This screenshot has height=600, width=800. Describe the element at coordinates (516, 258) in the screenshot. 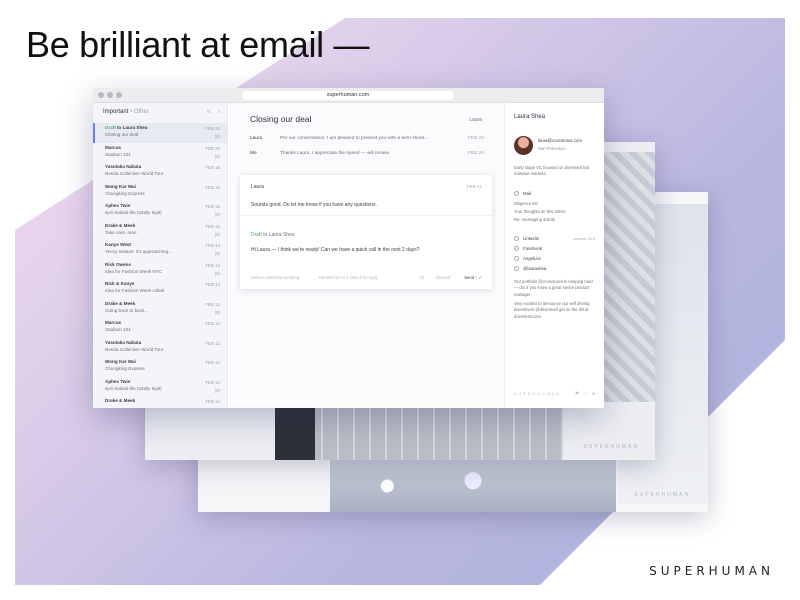

I see `angellist-icon` at that location.